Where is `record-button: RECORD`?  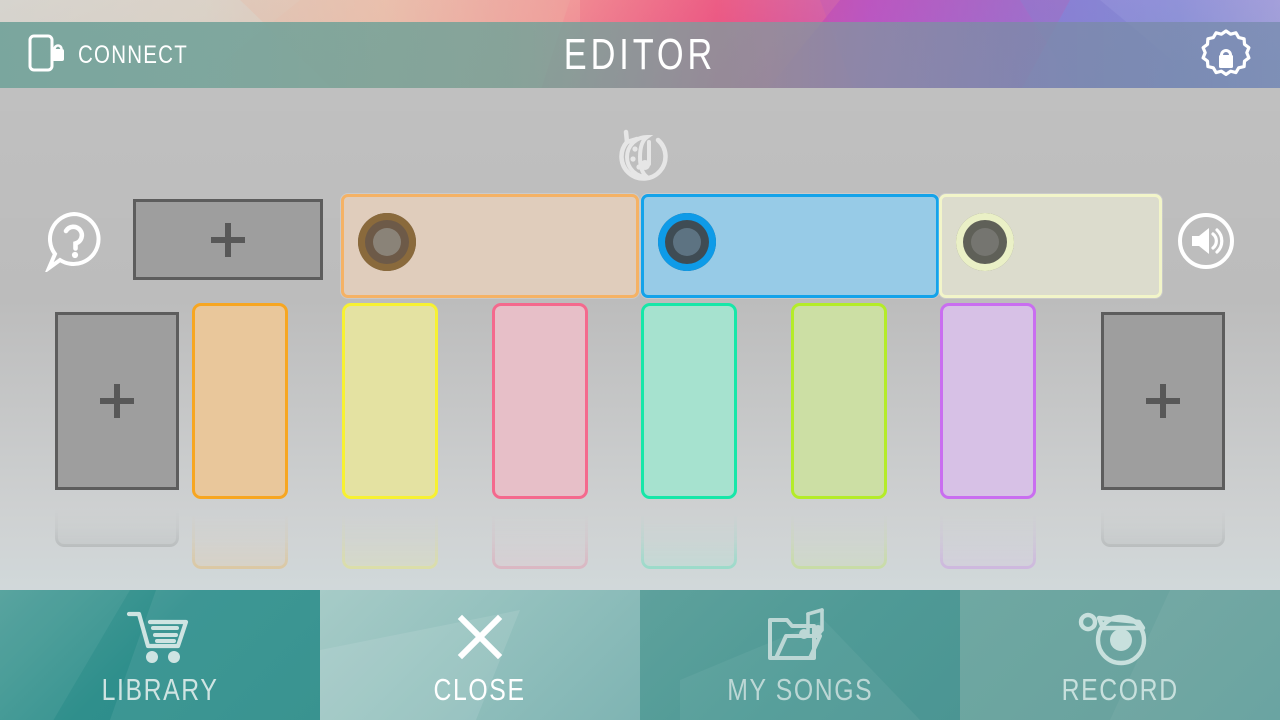
record-button: RECORD is located at coordinates (1120, 655).